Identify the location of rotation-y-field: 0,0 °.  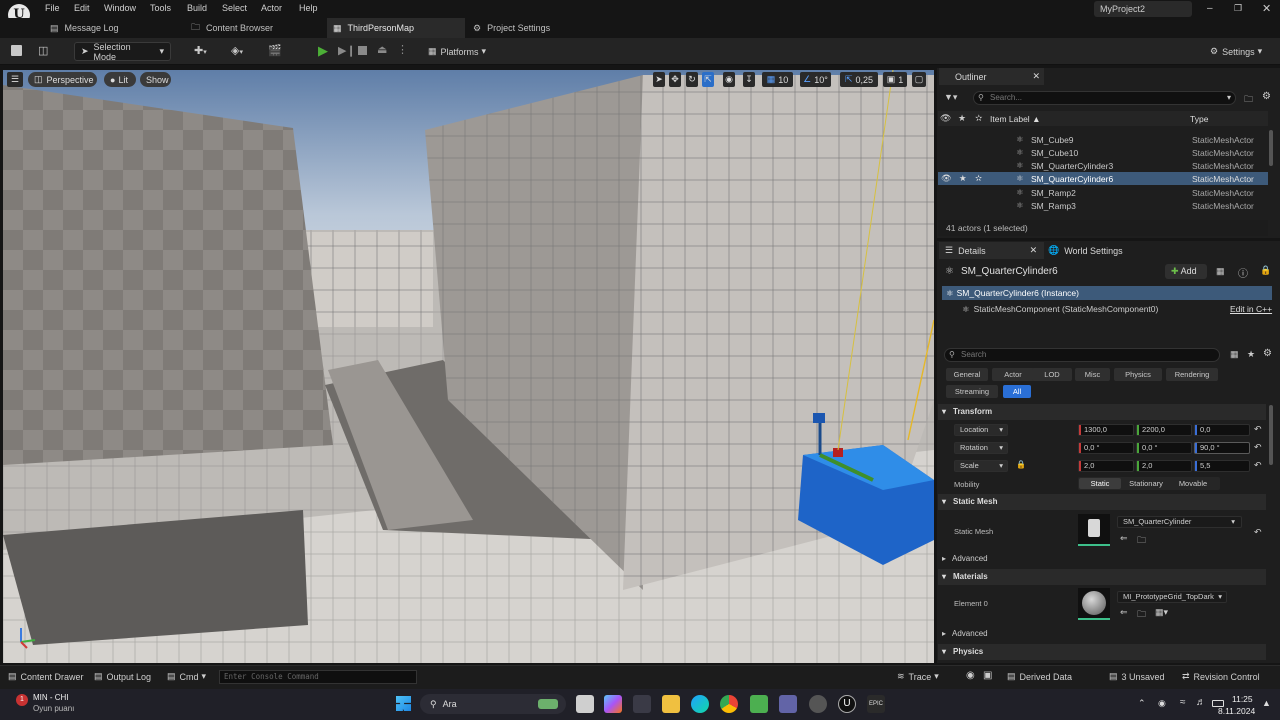
(1164, 448).